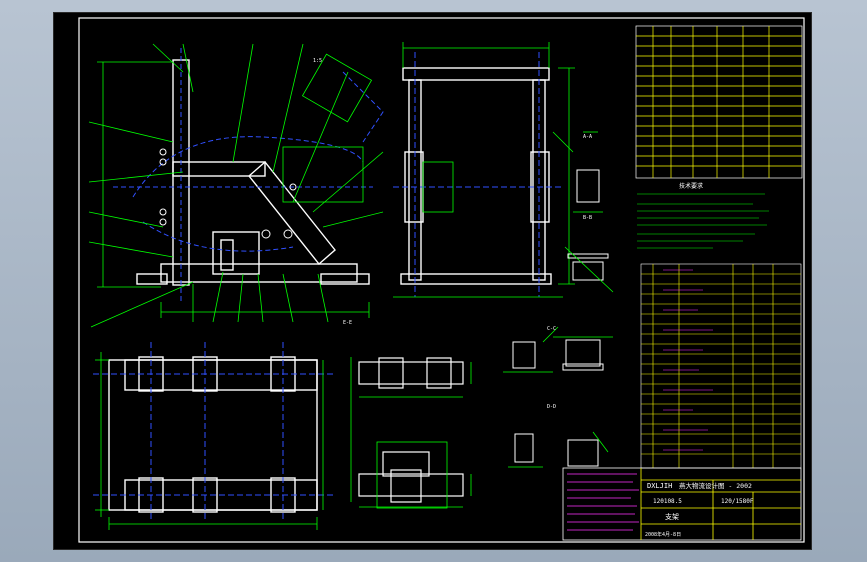 This screenshot has width=867, height=562. I want to click on side-view, so click(476, 176).